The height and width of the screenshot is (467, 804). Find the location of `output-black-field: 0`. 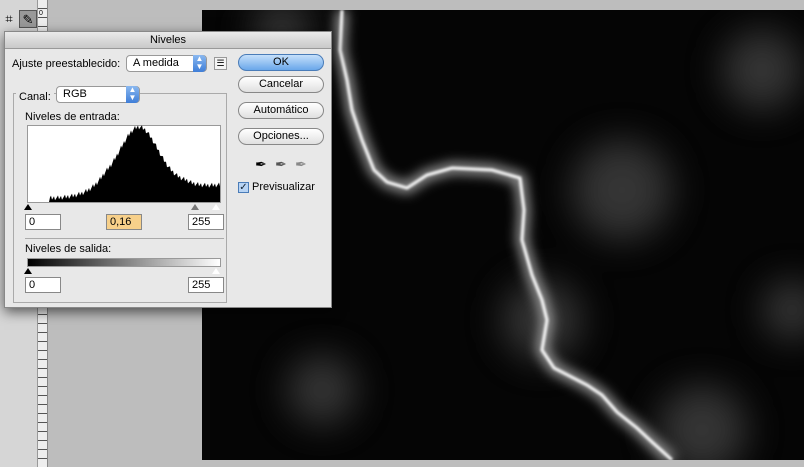

output-black-field: 0 is located at coordinates (43, 285).